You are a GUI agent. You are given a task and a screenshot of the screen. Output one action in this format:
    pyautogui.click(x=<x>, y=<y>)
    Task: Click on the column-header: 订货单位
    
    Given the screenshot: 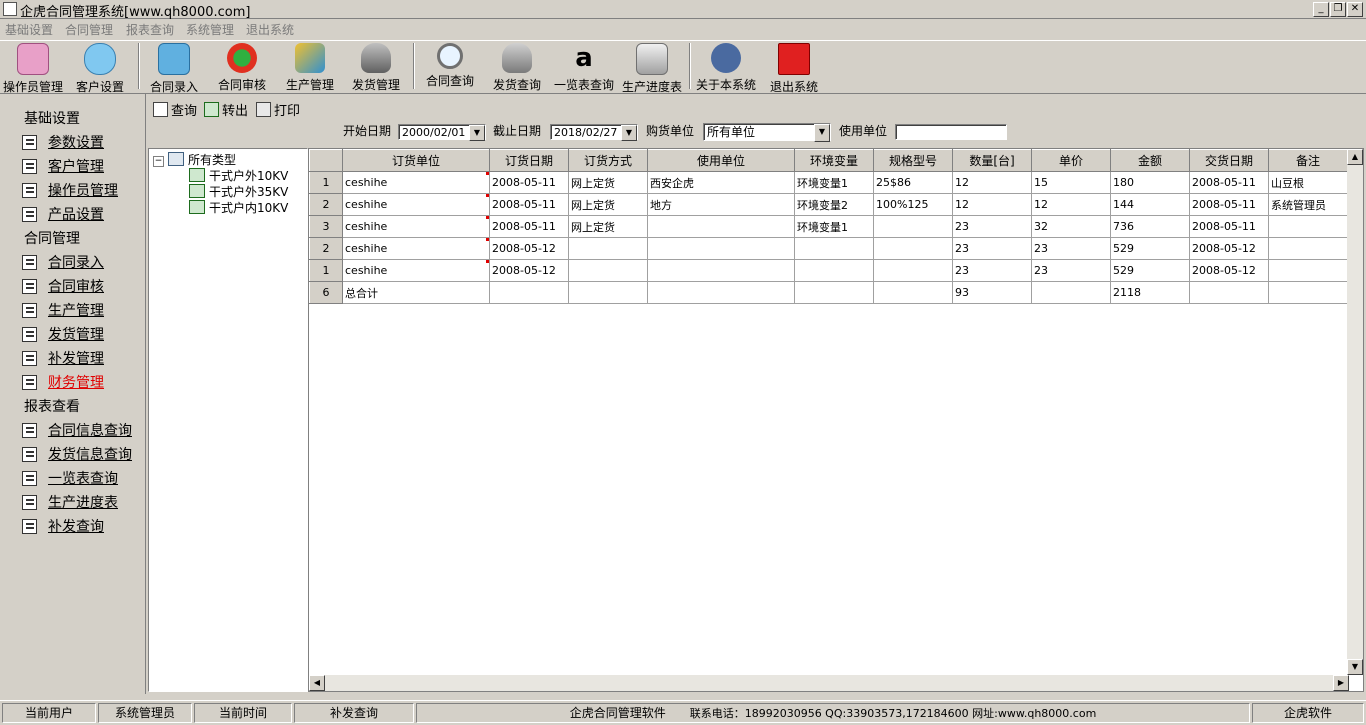 What is the action you would take?
    pyautogui.click(x=416, y=160)
    